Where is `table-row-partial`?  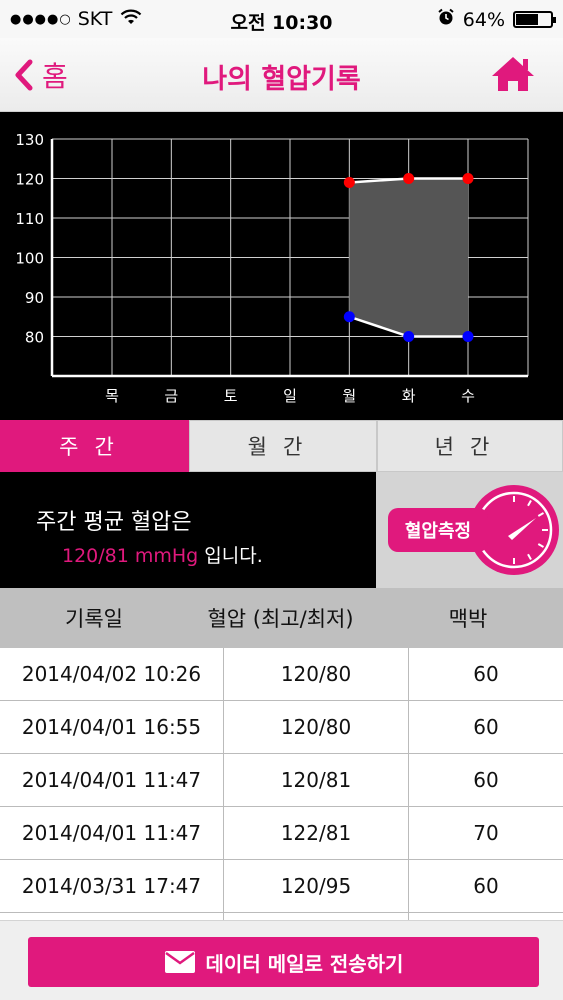 table-row-partial is located at coordinates (281, 916).